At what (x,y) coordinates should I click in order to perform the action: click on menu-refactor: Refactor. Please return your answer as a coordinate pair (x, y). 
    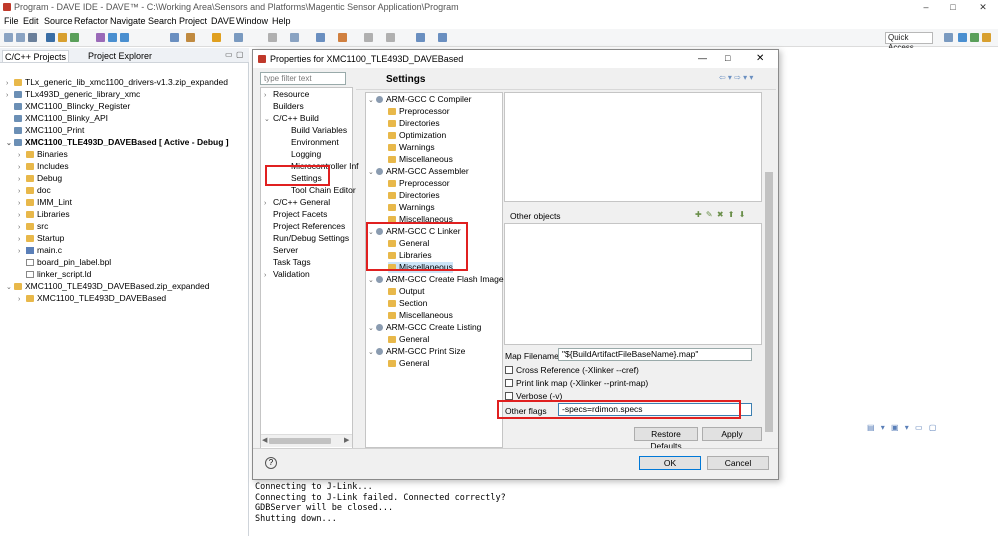
    Looking at the image, I should click on (91, 21).